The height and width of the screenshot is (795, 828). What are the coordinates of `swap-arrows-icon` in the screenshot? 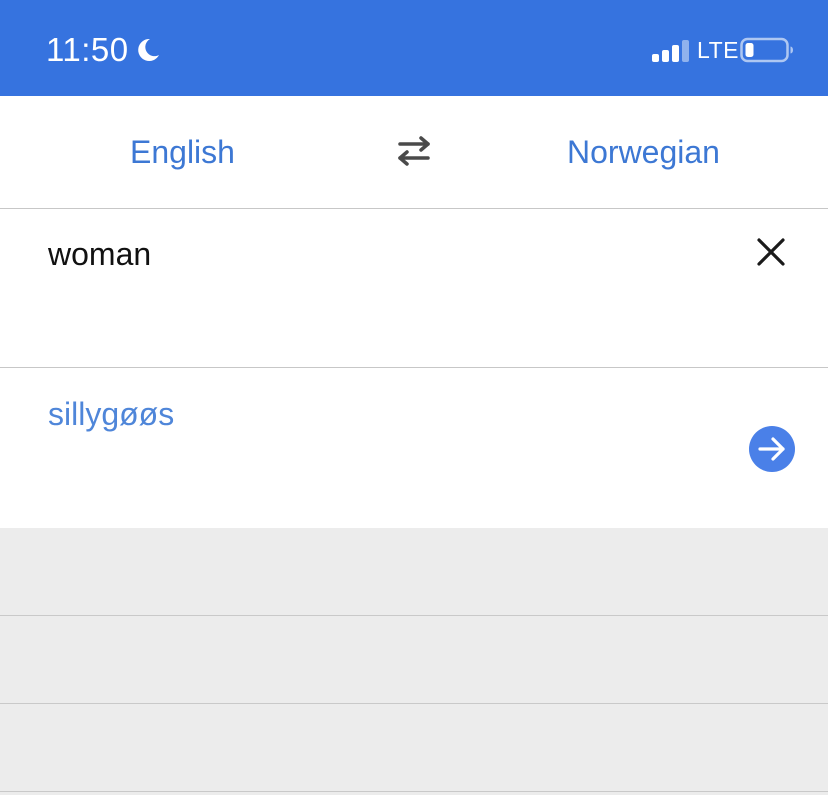 It's located at (414, 151).